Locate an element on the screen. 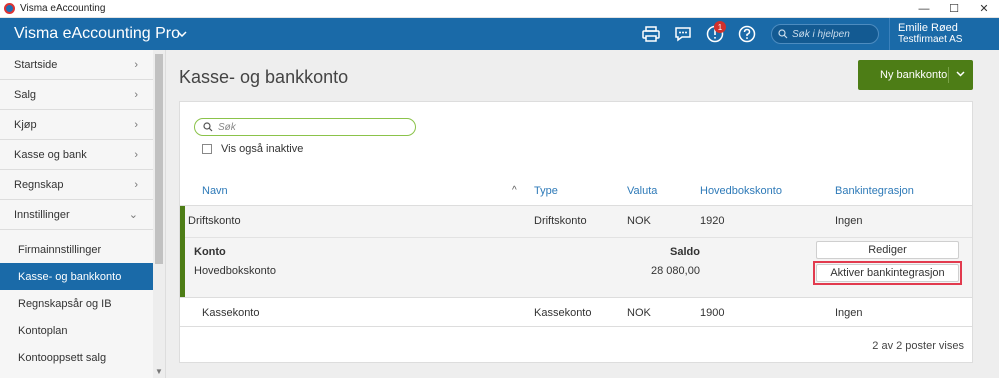 This screenshot has height=378, width=999. column-header-type: Type is located at coordinates (546, 191).